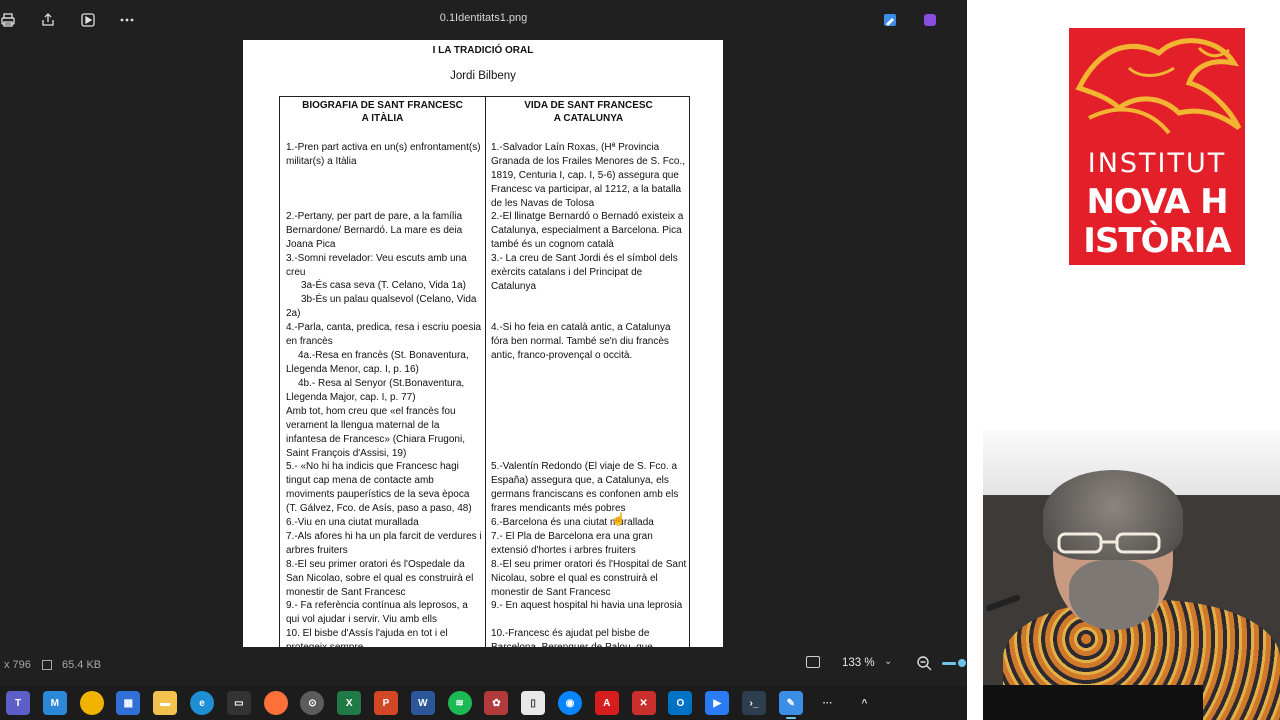 The width and height of the screenshot is (1280, 720). Describe the element at coordinates (930, 20) in the screenshot. I see `clipchamp-icon` at that location.